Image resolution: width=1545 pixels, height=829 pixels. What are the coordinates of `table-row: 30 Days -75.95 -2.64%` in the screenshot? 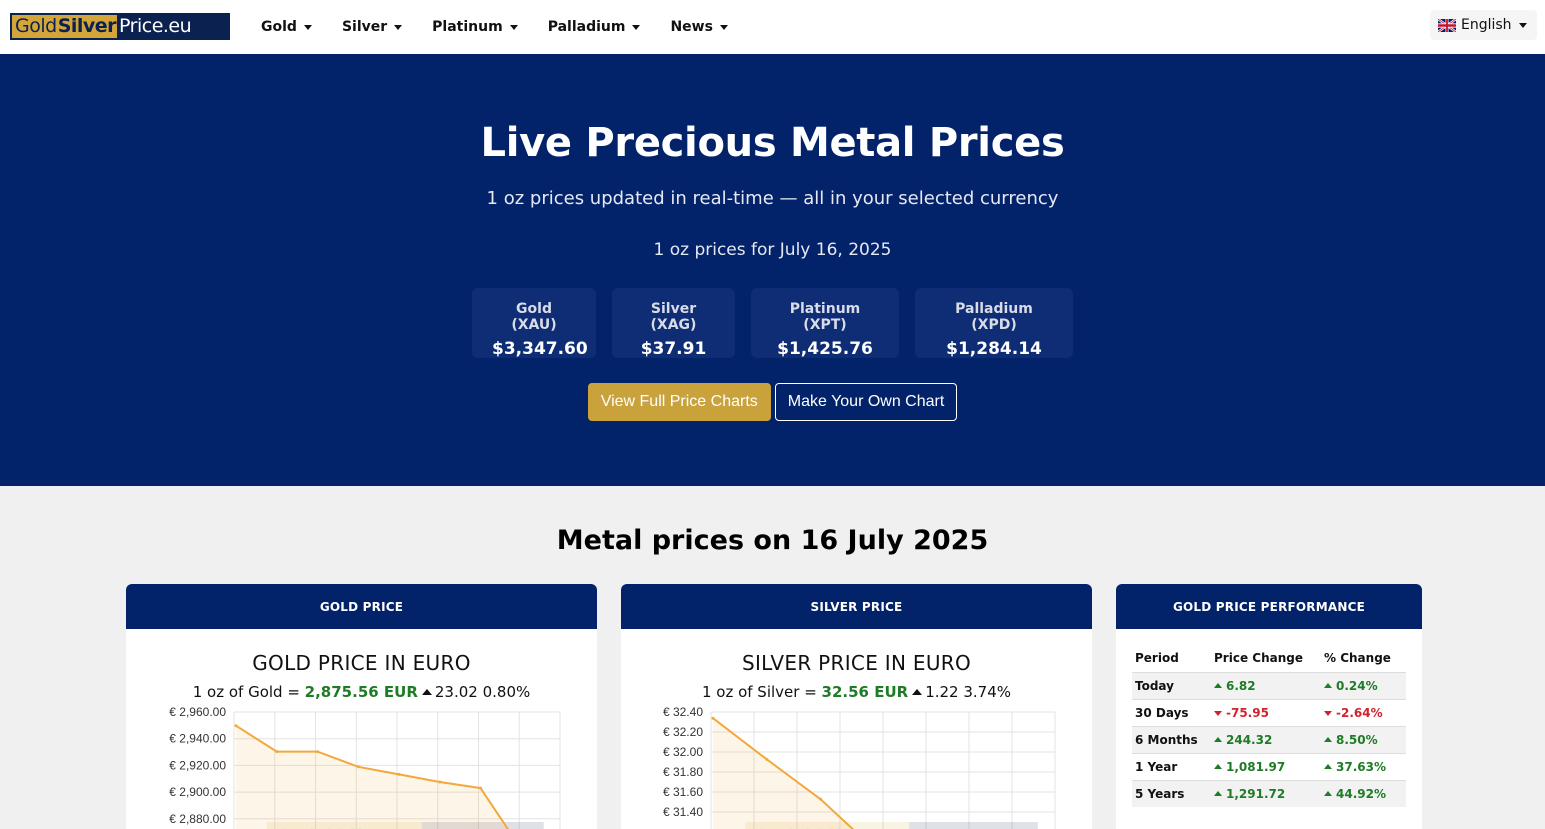 It's located at (1269, 712).